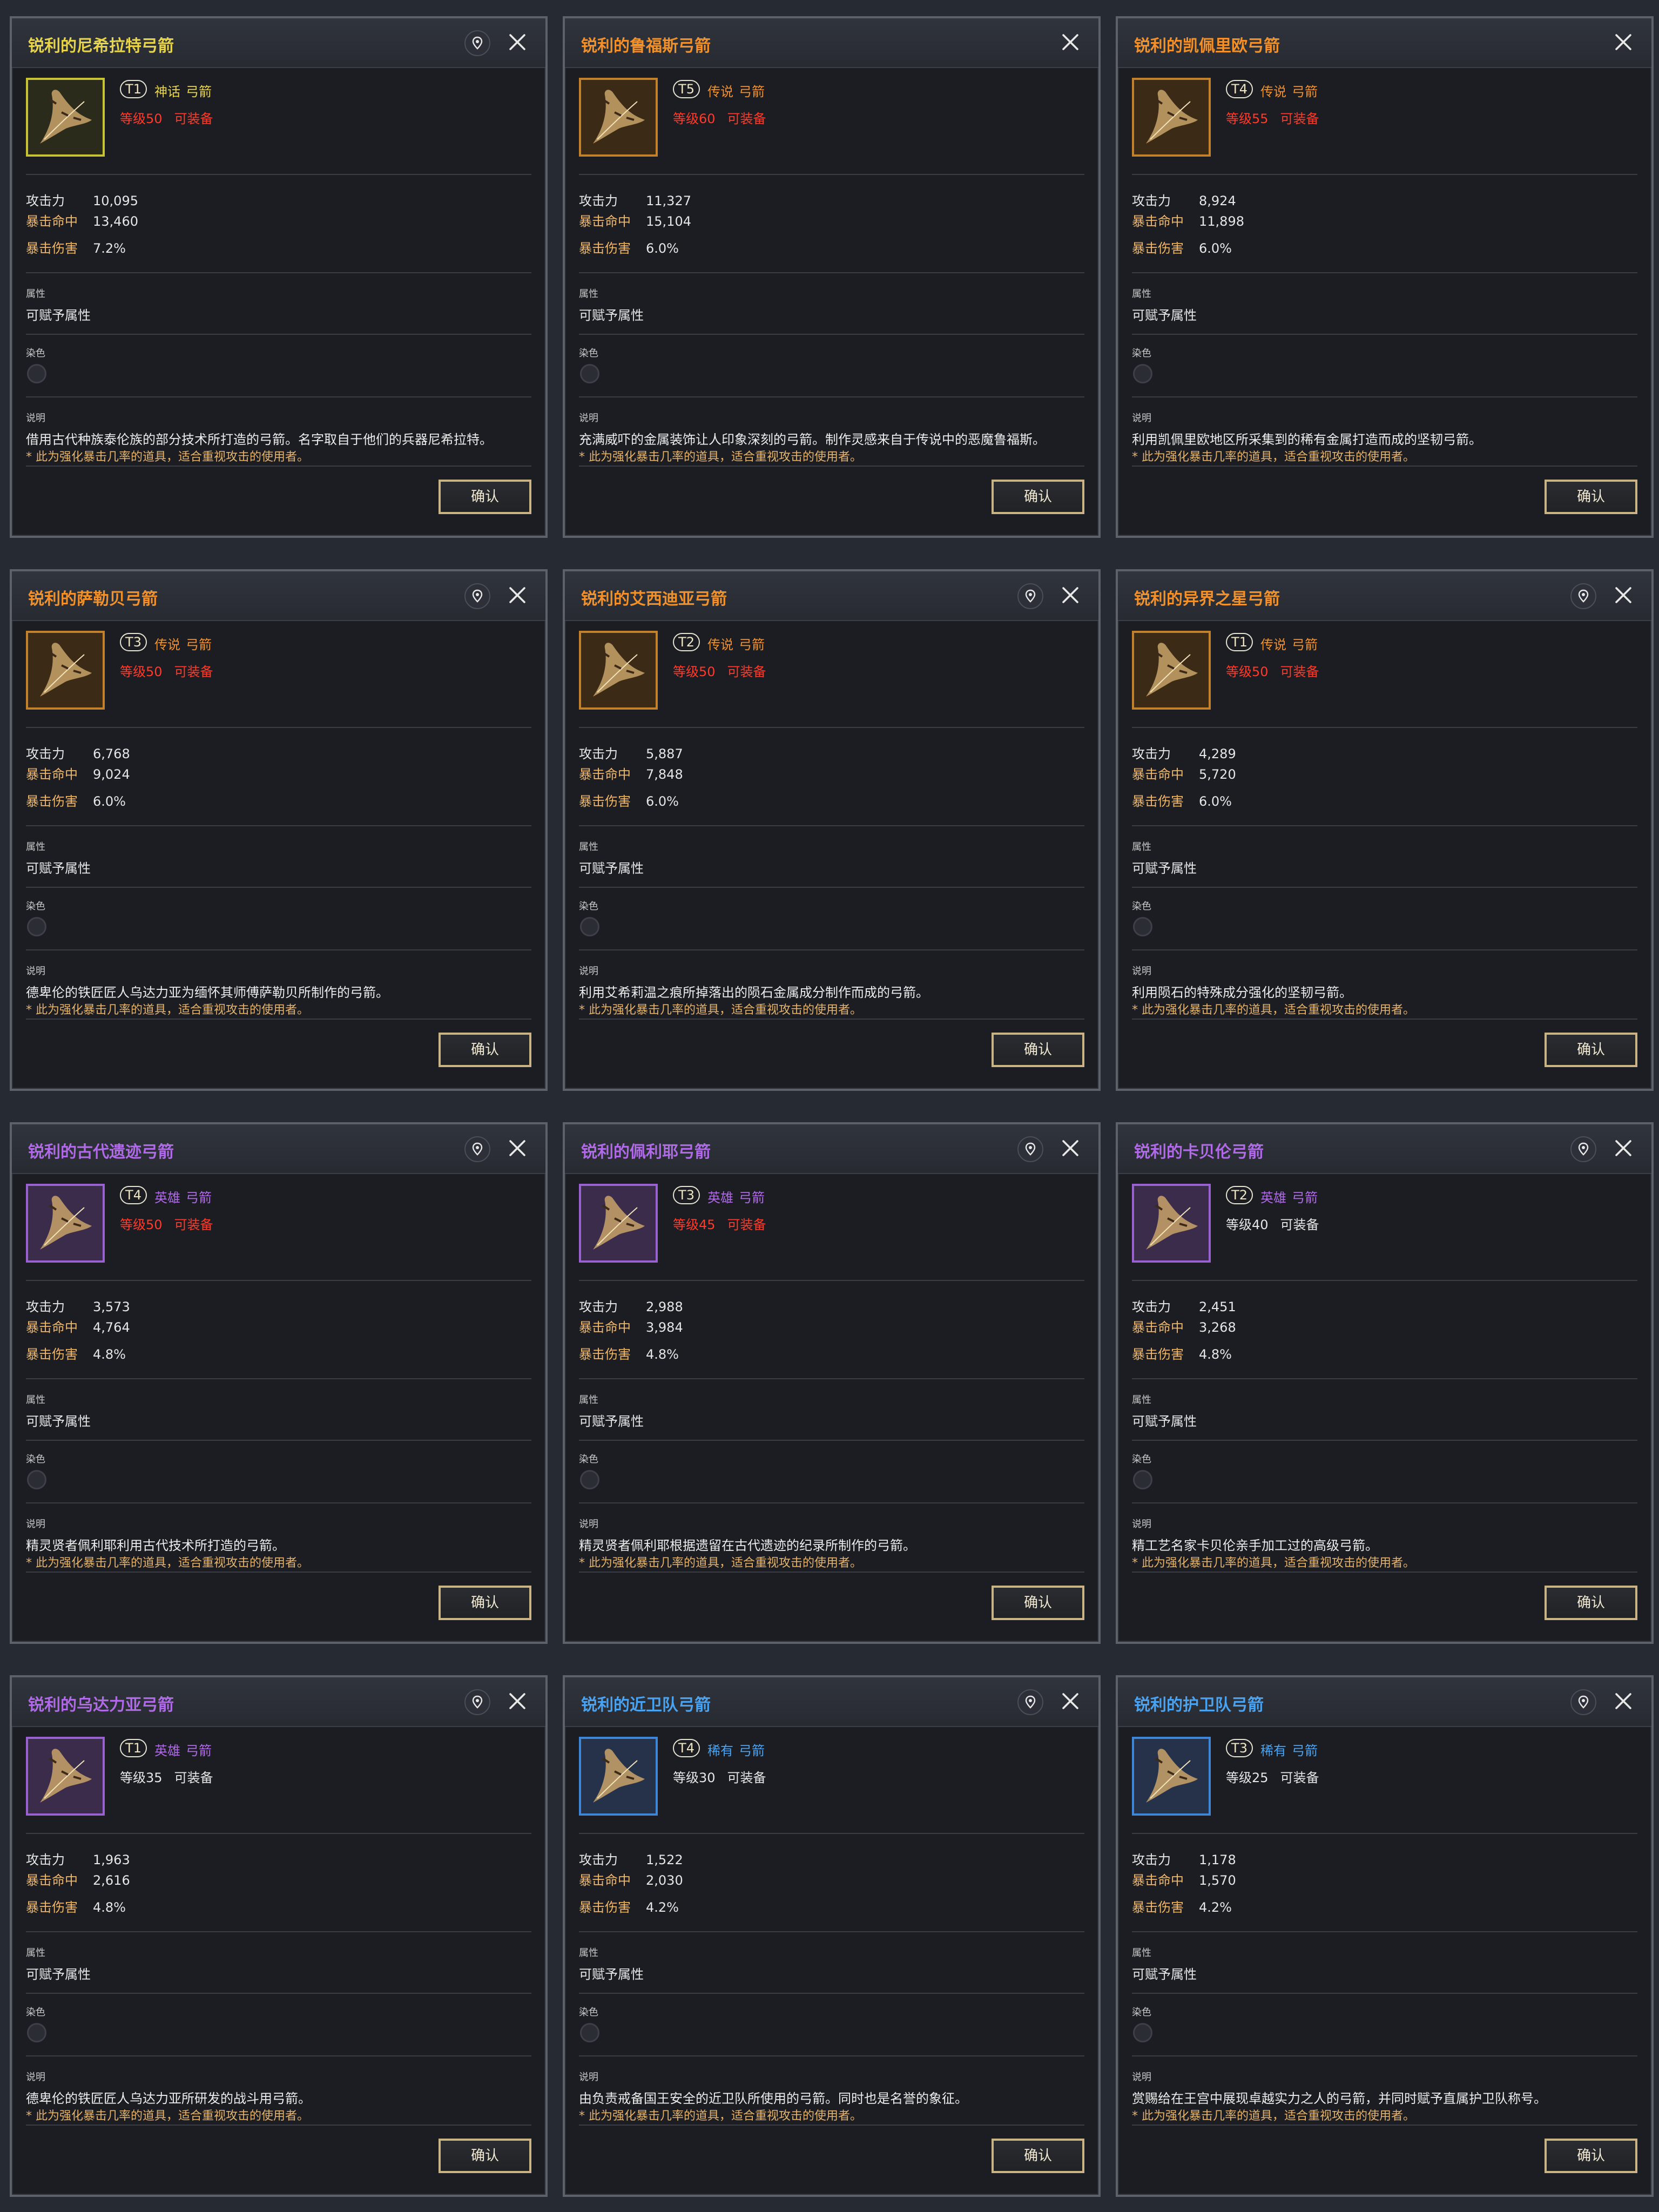 The height and width of the screenshot is (2212, 1659). What do you see at coordinates (101, 46) in the screenshot?
I see `item-title: 锐利的尼希拉特弓箭` at bounding box center [101, 46].